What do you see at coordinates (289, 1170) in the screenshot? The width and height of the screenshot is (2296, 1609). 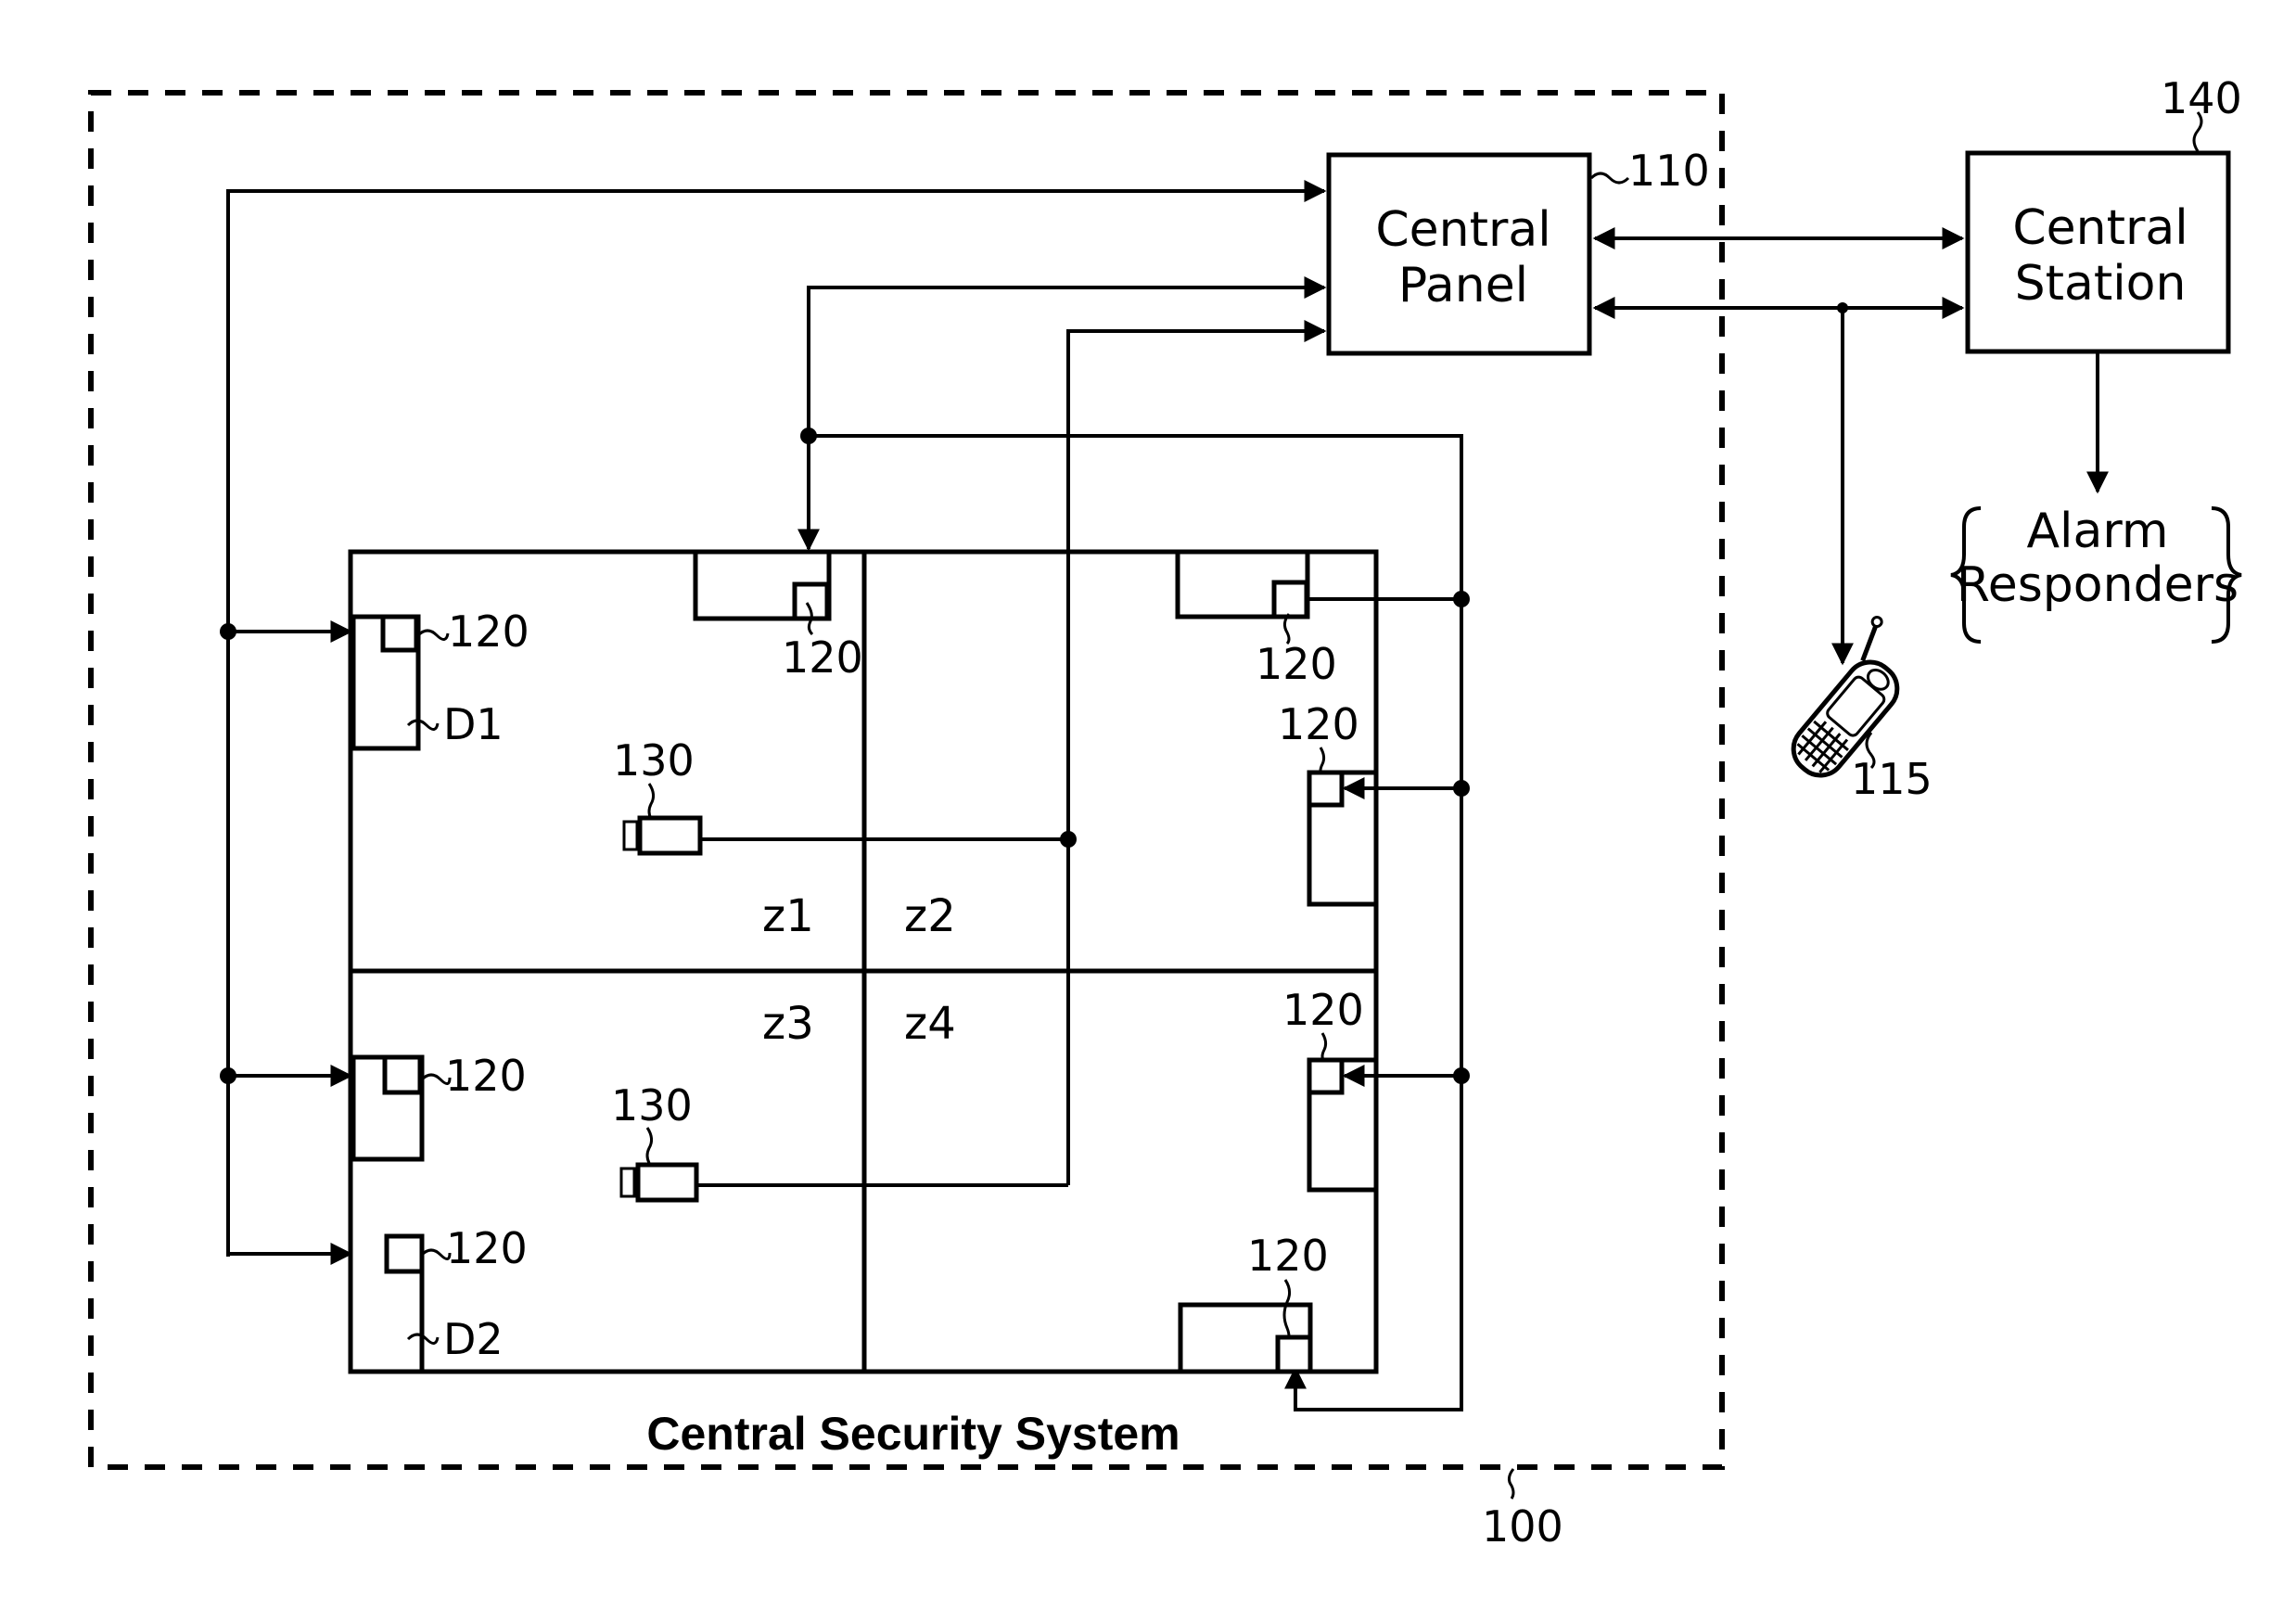 I see `sensor-wire` at bounding box center [289, 1170].